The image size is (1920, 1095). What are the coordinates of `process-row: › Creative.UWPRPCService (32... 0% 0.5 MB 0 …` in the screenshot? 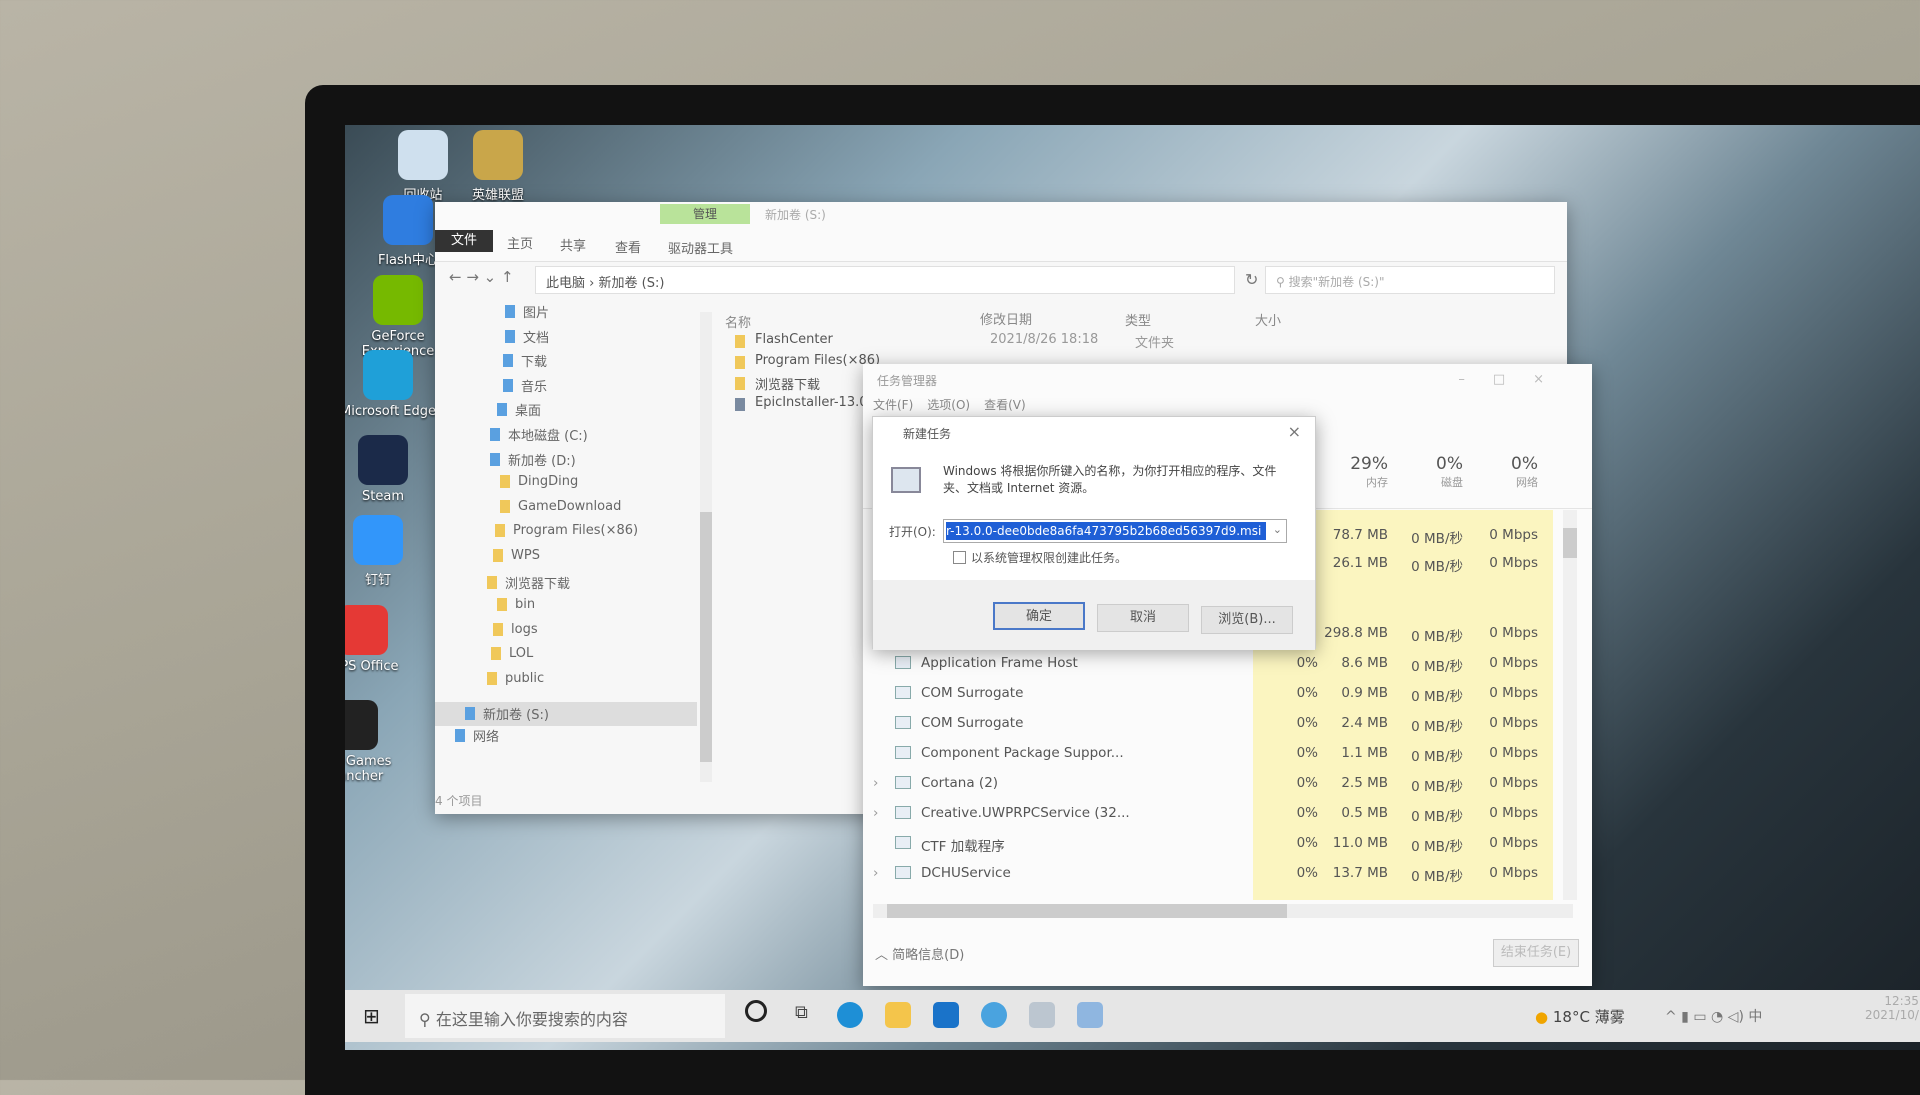 It's located at (1227, 814).